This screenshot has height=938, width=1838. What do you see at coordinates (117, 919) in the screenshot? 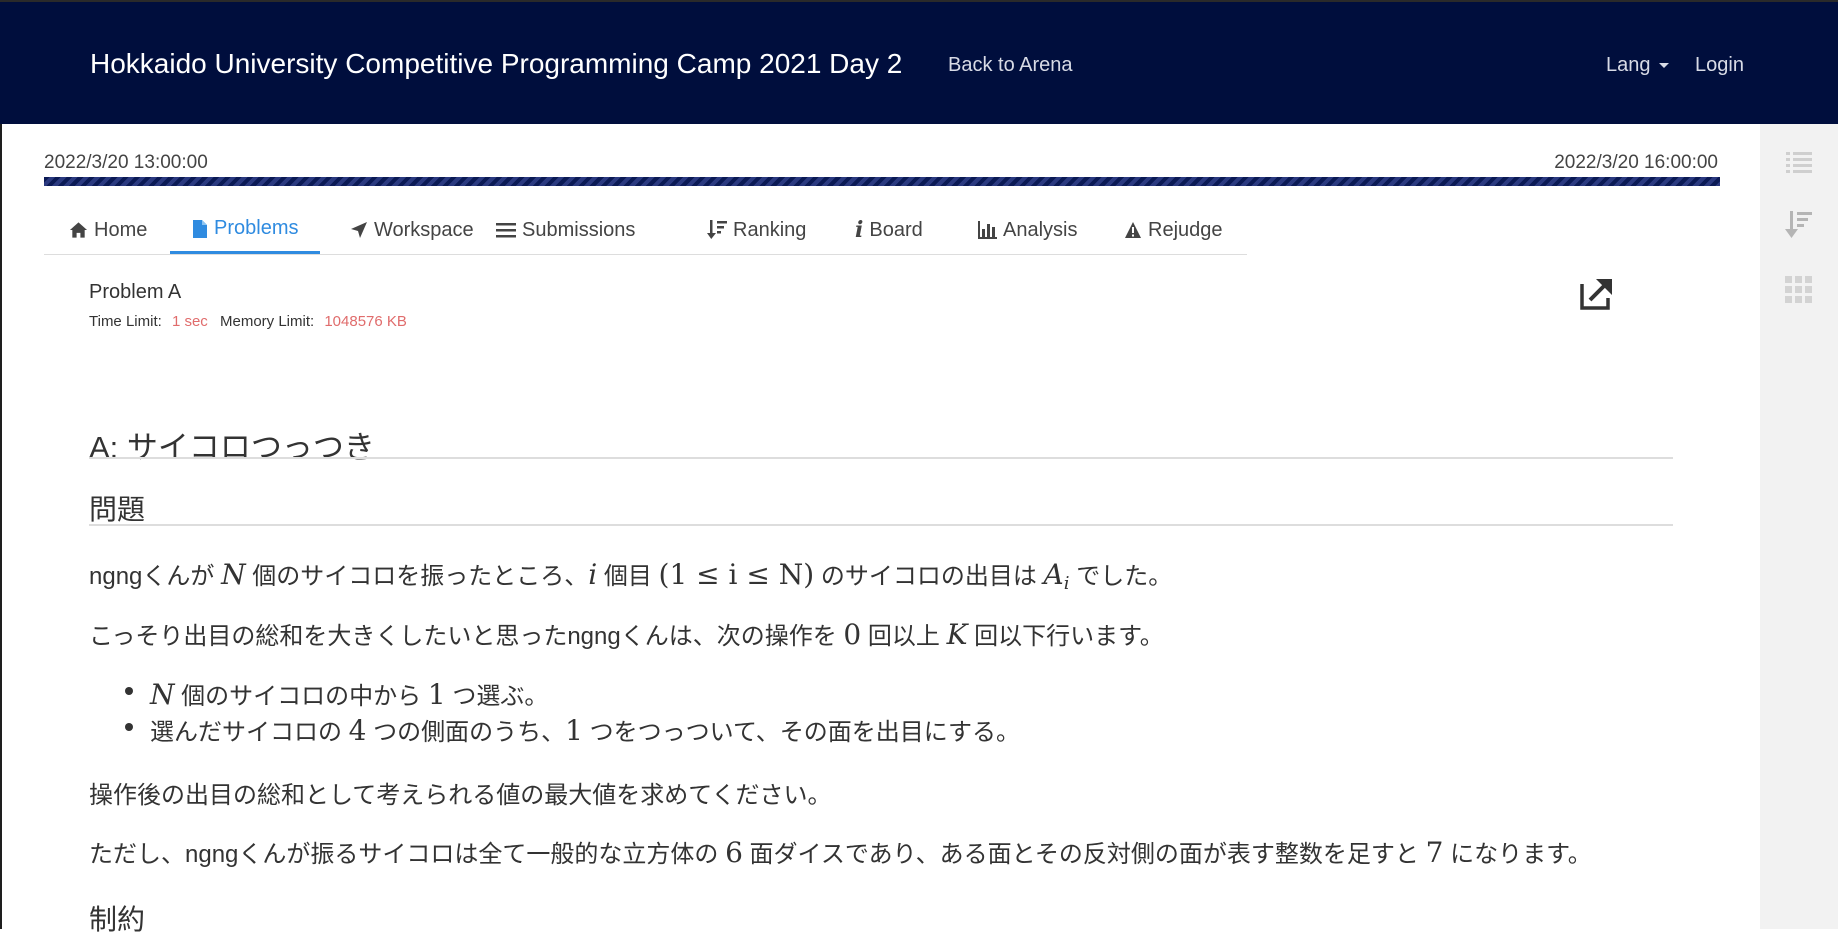
I see `section-heading-constraints: 制約` at bounding box center [117, 919].